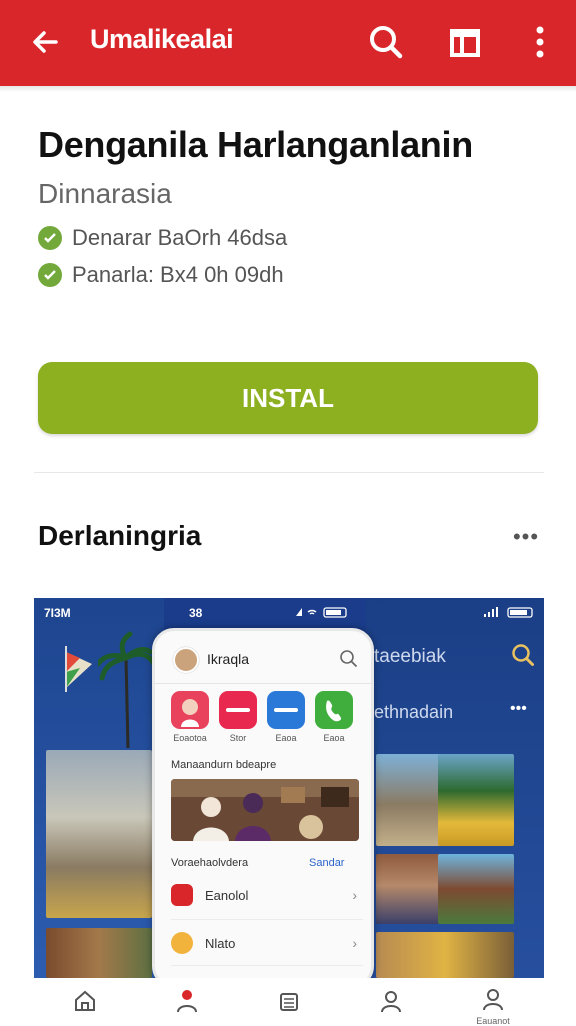 The height and width of the screenshot is (1026, 576). I want to click on app-label: Stor, so click(238, 738).